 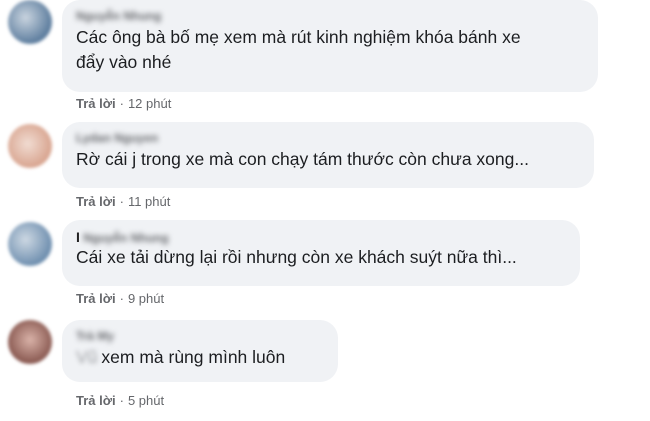 What do you see at coordinates (149, 201) in the screenshot?
I see `comment-time: 11 phút` at bounding box center [149, 201].